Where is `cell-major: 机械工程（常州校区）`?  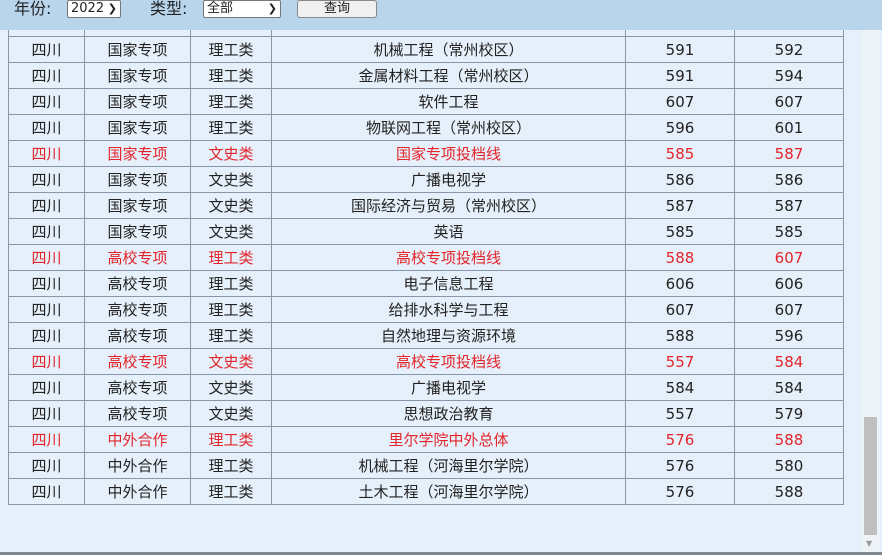 cell-major: 机械工程（常州校区） is located at coordinates (448, 49).